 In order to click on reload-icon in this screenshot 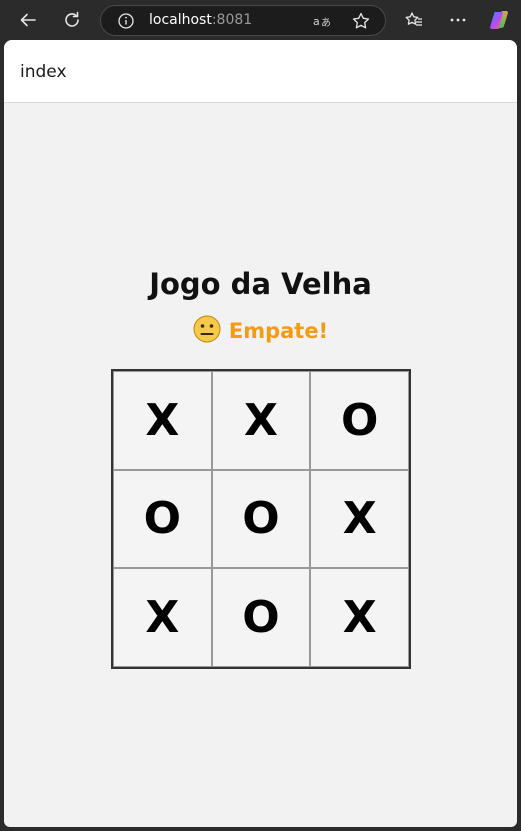, I will do `click(72, 20)`.